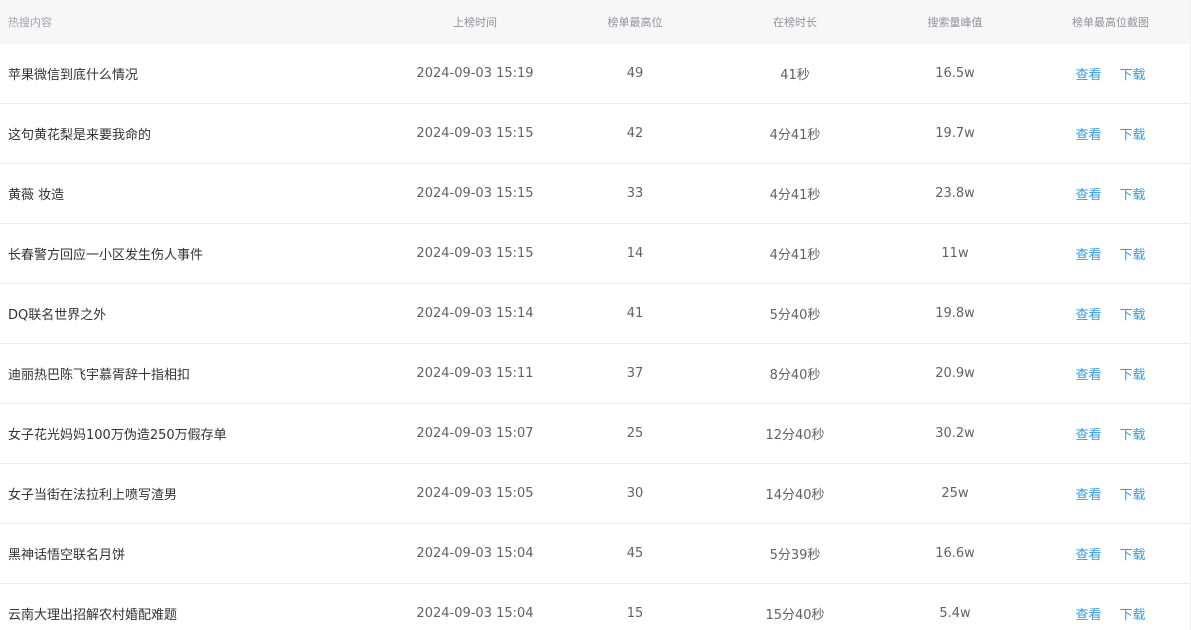  Describe the element at coordinates (67, 555) in the screenshot. I see `row-content: 黑神话悟空联名月饼` at that location.